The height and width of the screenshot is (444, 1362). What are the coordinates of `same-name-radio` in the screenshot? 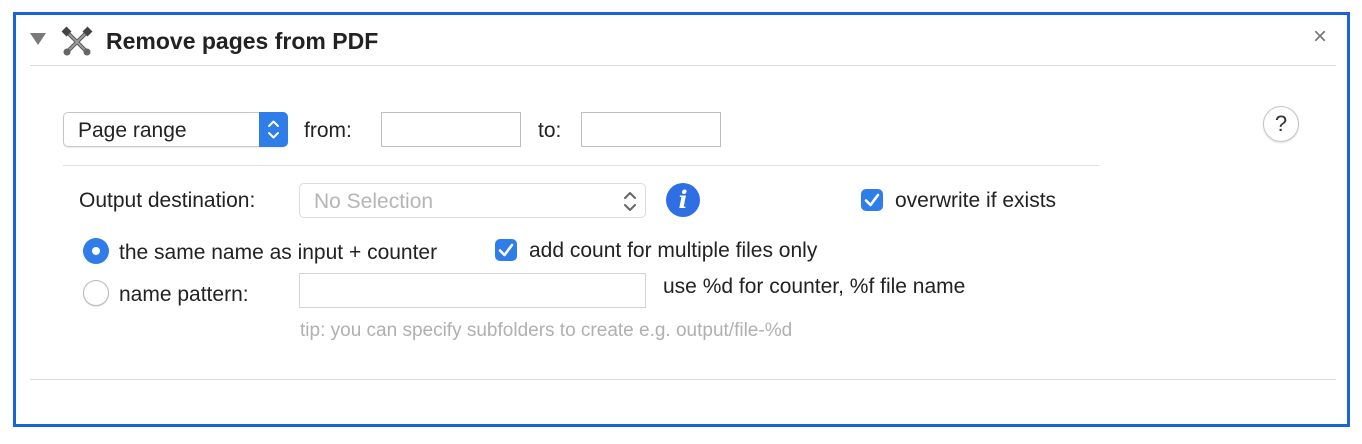 It's located at (96, 251).